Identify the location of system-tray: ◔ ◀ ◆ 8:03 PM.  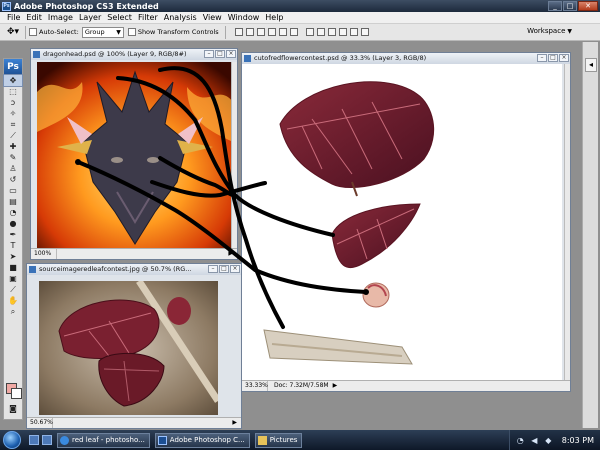
(554, 440).